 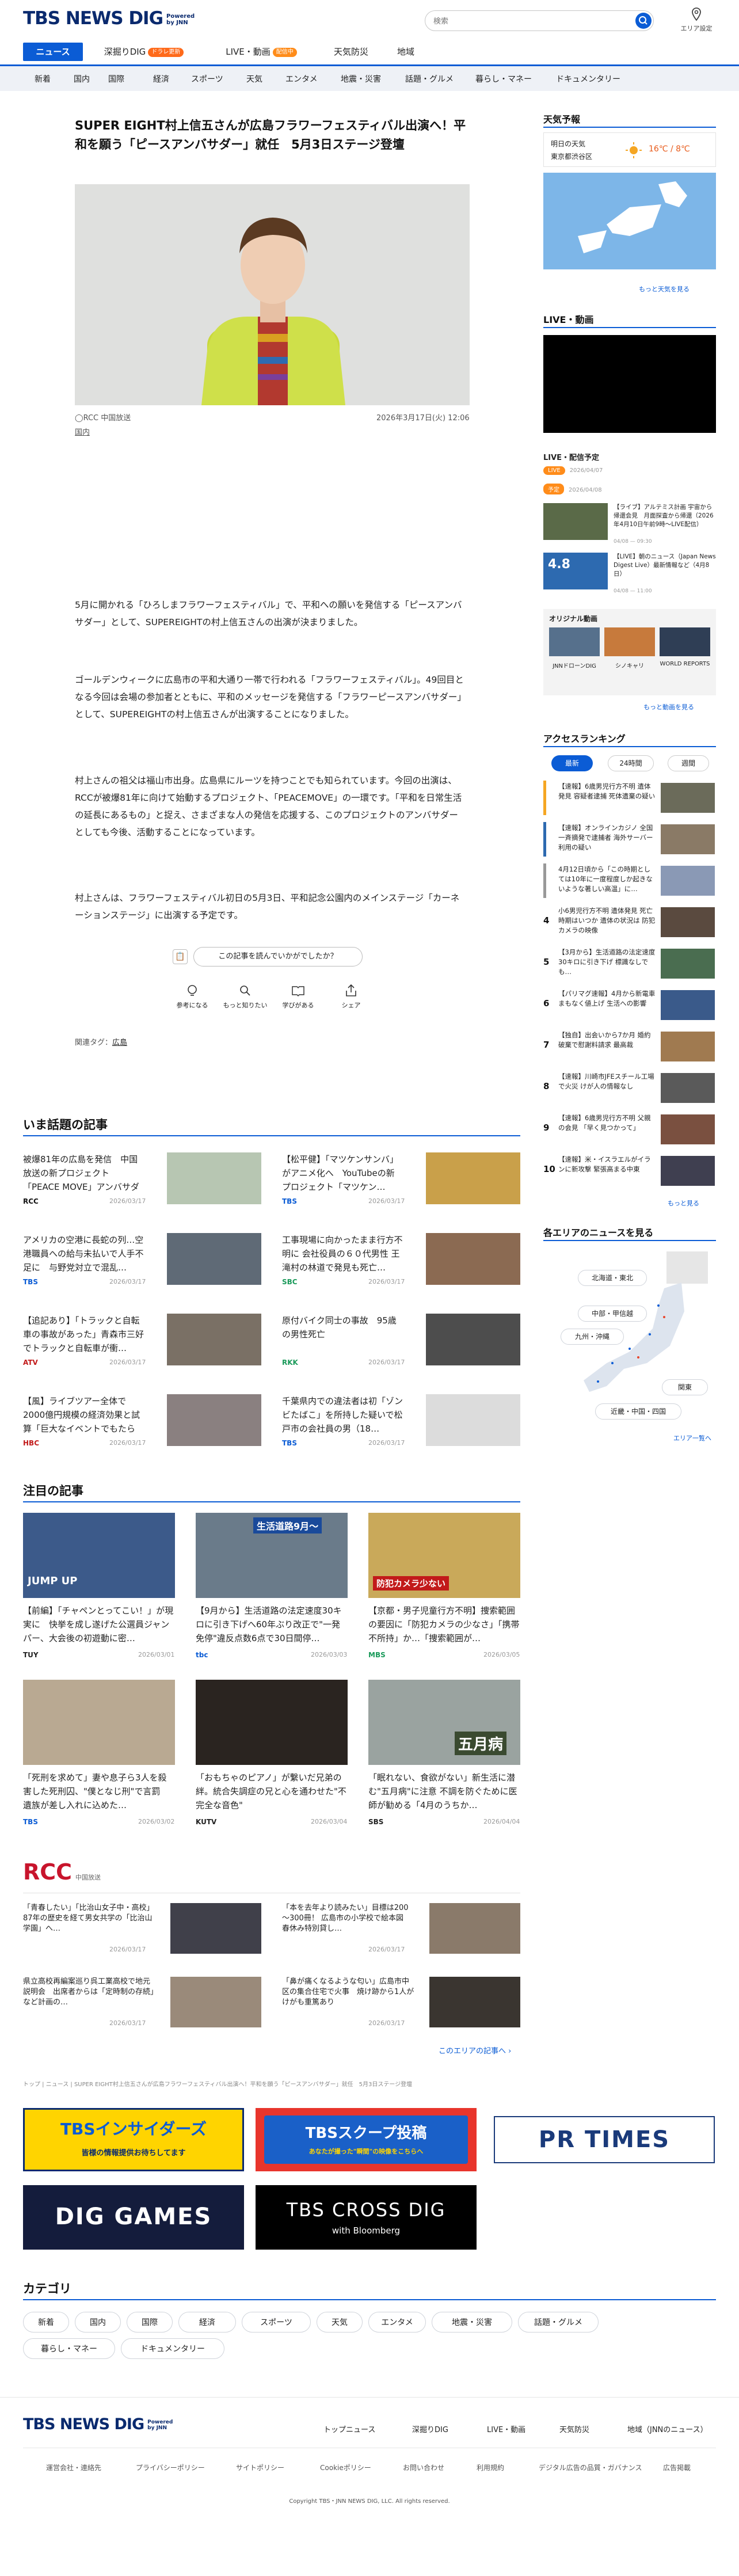 What do you see at coordinates (345, 2467) in the screenshot?
I see `footer-sublink: Cookieポリシー` at bounding box center [345, 2467].